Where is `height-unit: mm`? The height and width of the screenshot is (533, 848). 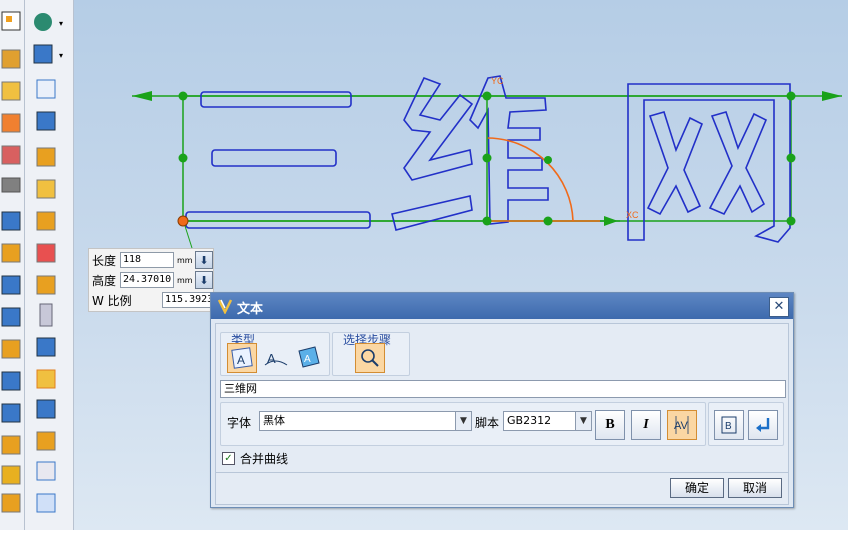 height-unit: mm is located at coordinates (185, 280).